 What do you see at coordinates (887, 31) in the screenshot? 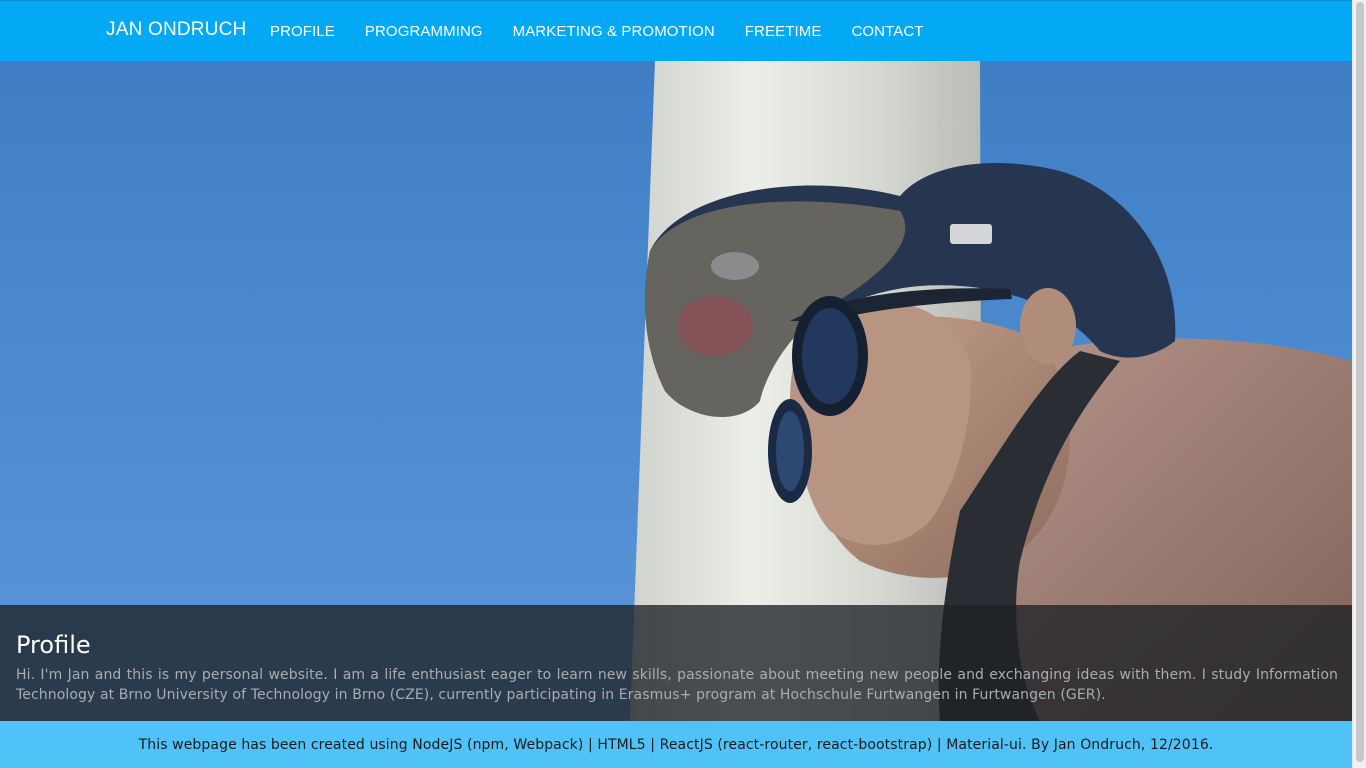
I see `nav-link-contact: CONTACT` at bounding box center [887, 31].